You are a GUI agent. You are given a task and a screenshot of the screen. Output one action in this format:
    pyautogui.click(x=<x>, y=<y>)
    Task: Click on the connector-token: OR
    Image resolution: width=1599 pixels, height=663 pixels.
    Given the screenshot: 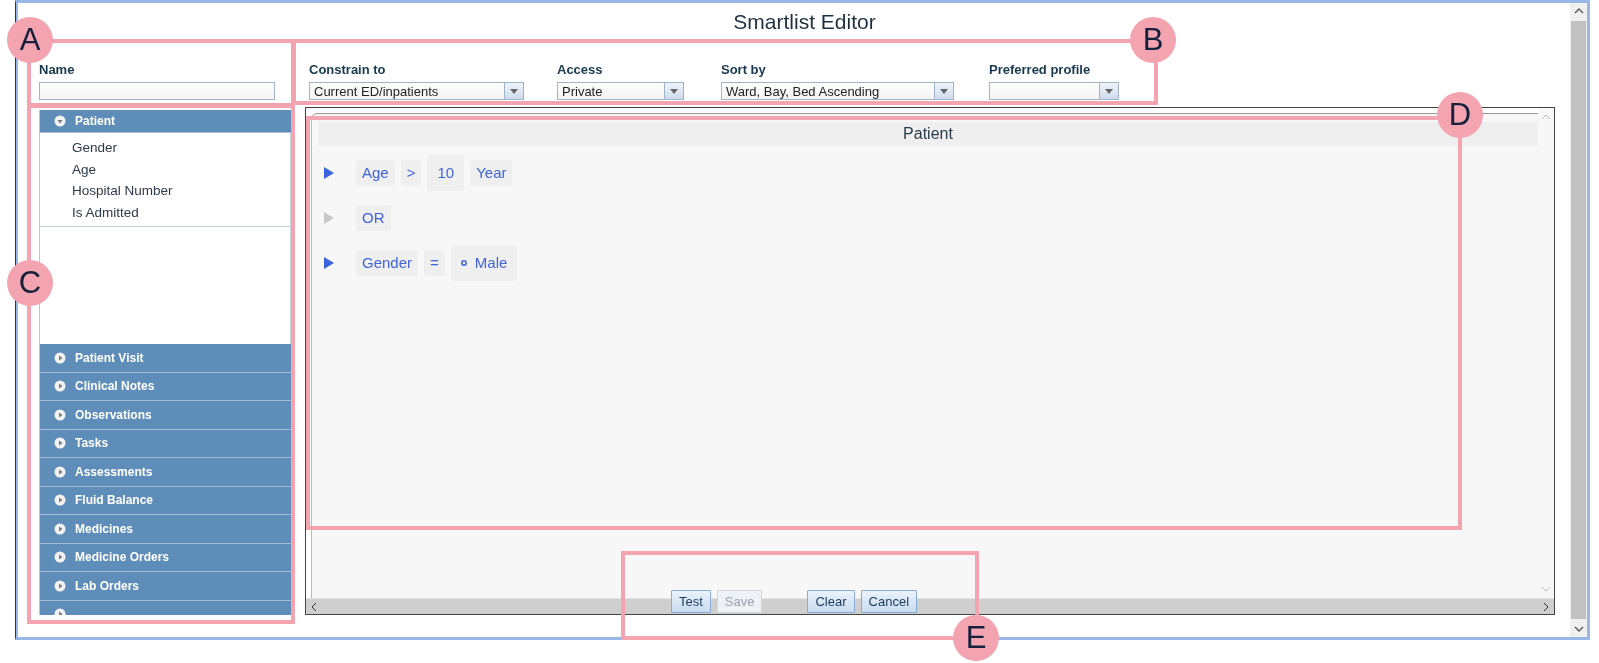 What is the action you would take?
    pyautogui.click(x=373, y=217)
    